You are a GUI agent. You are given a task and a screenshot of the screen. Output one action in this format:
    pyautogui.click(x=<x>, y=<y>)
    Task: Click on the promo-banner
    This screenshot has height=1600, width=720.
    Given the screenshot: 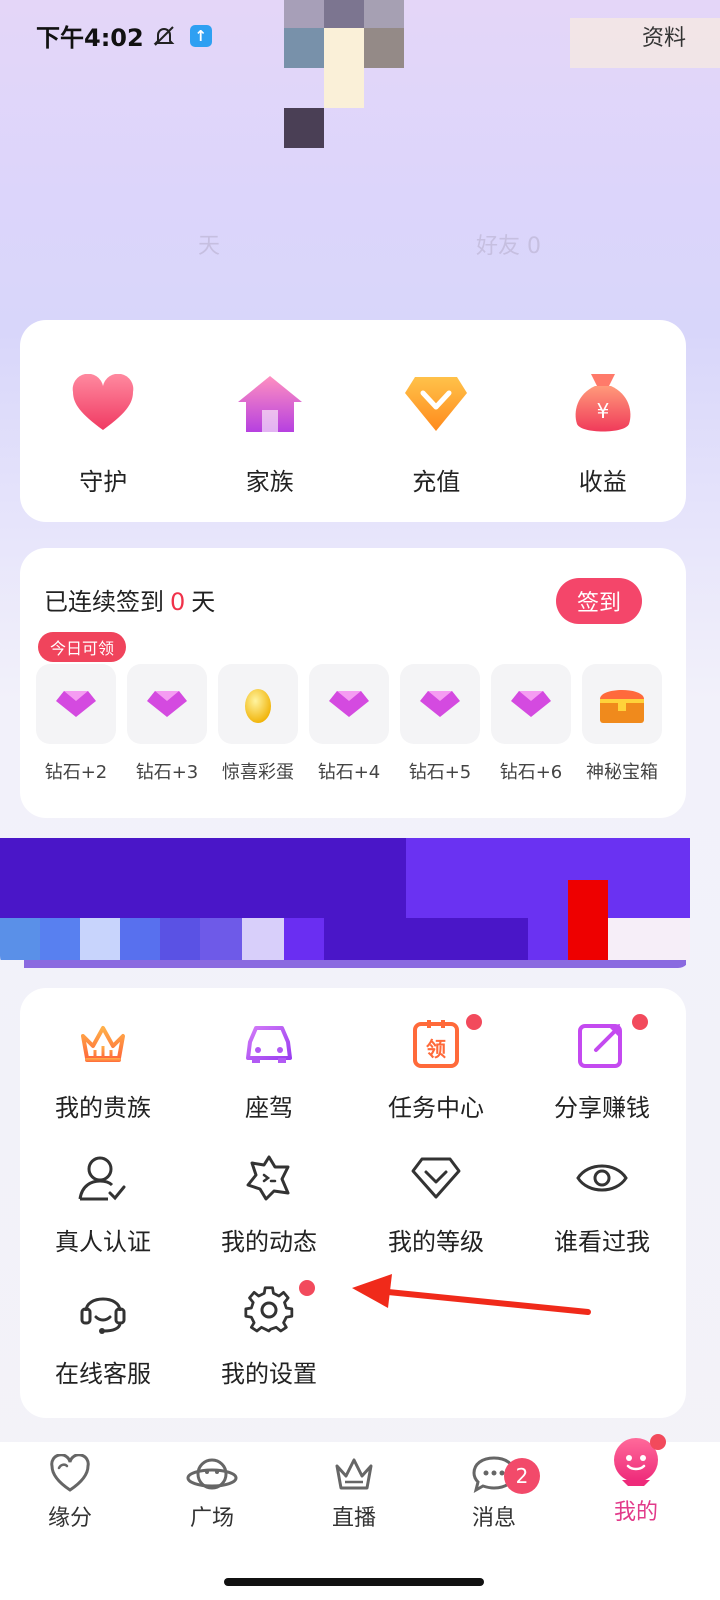 What is the action you would take?
    pyautogui.click(x=345, y=903)
    